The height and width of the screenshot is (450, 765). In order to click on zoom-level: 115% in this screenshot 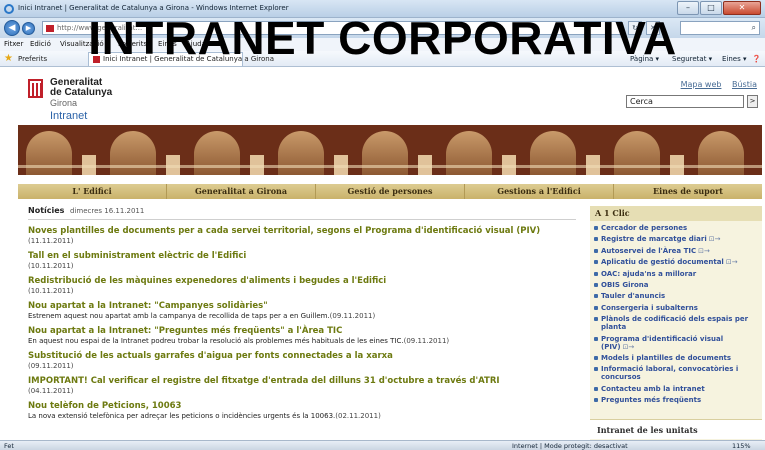, I will do `click(741, 445)`.